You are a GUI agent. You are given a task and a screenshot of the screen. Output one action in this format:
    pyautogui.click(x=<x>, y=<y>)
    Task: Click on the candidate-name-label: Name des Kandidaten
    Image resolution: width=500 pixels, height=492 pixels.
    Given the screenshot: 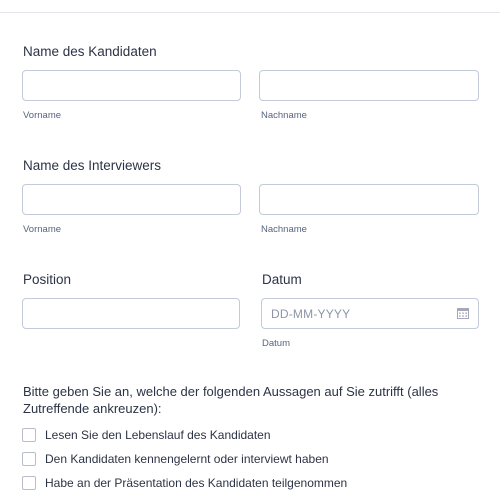 What is the action you would take?
    pyautogui.click(x=90, y=51)
    